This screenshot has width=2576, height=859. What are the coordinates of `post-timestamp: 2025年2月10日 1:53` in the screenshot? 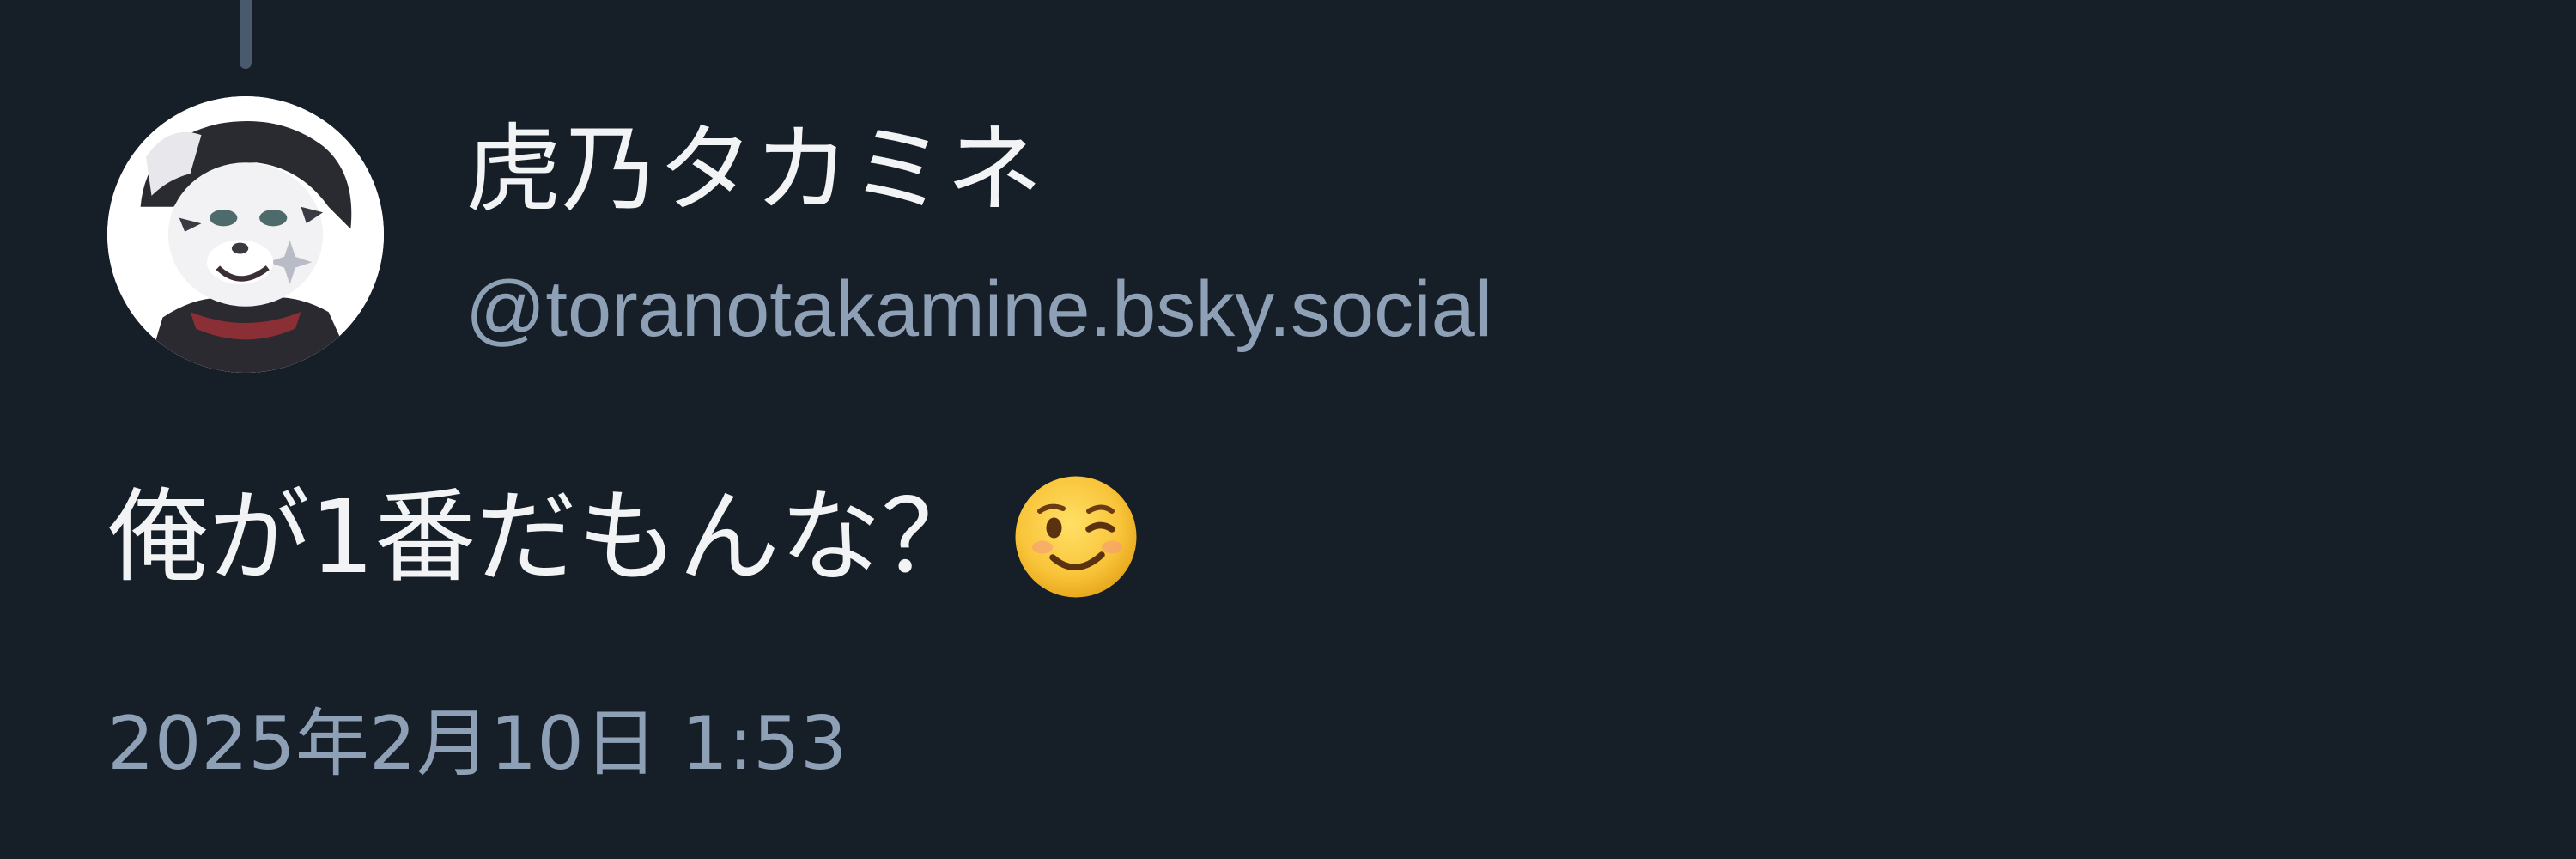 It's located at (477, 743).